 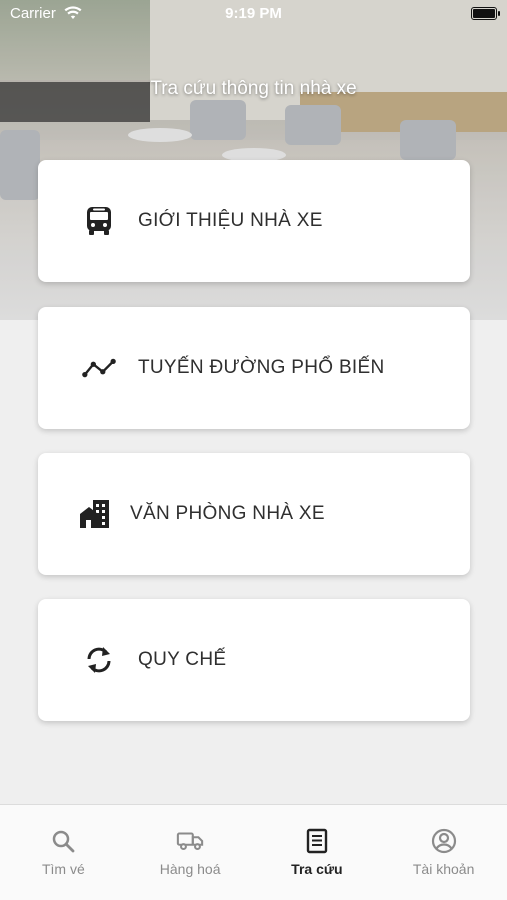 I want to click on clock: 9:19 PM, so click(x=253, y=13).